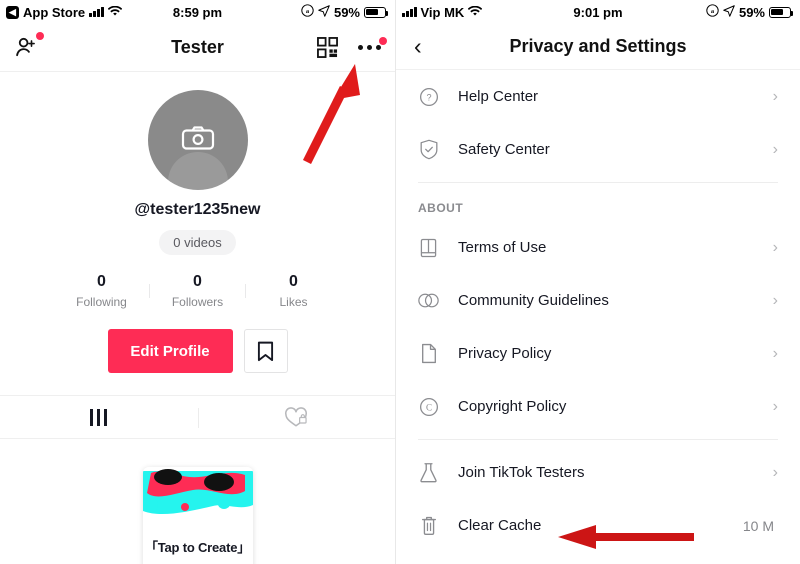  I want to click on community-rings-icon, so click(428, 300).